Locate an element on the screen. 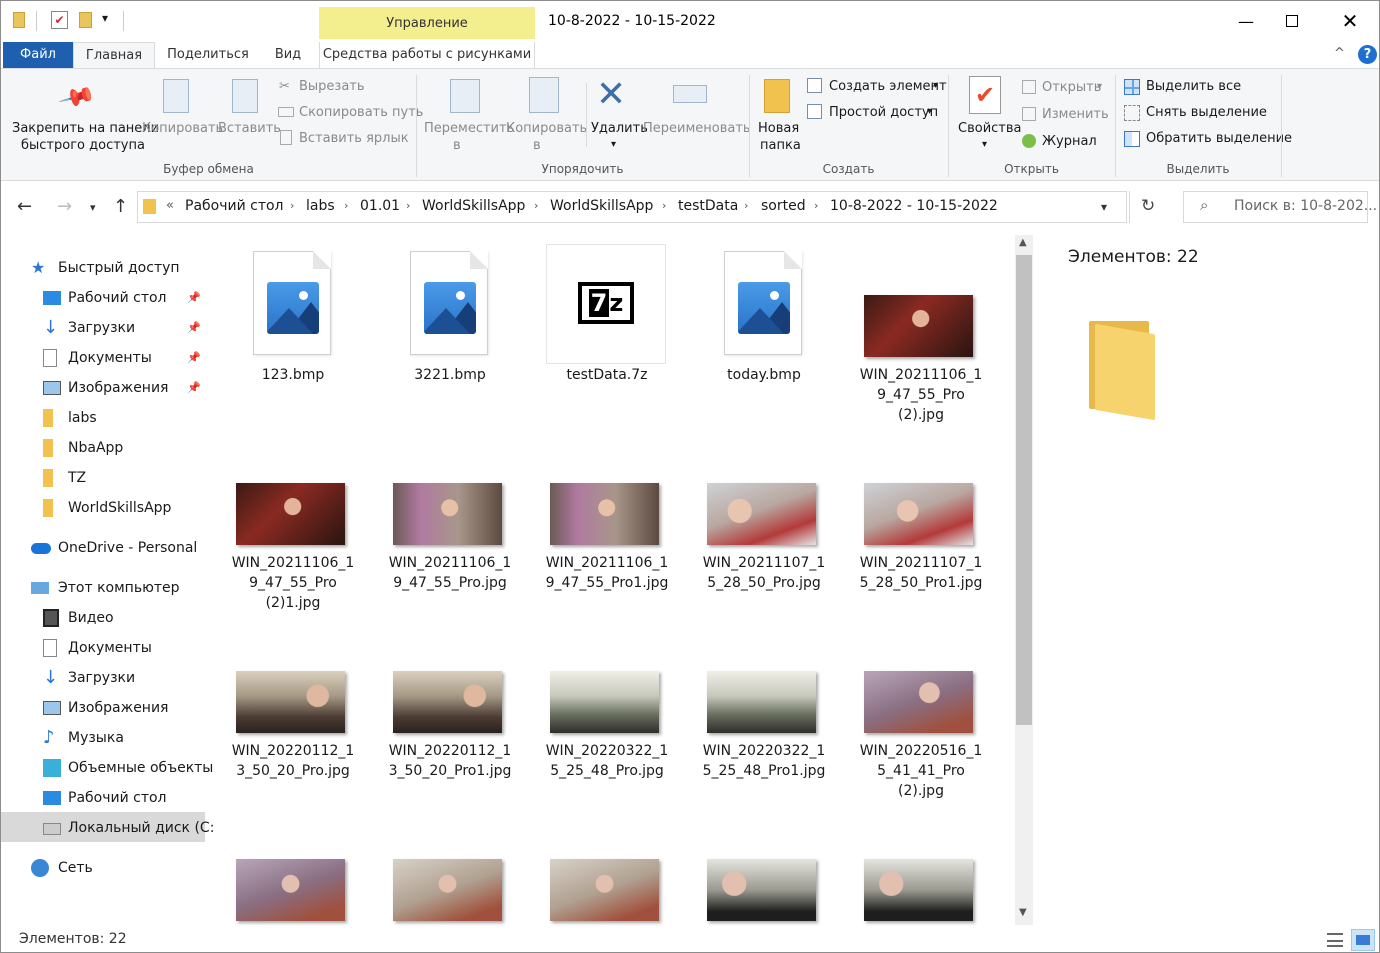  paste-shortcut-button: Вставить ярлык is located at coordinates (354, 138).